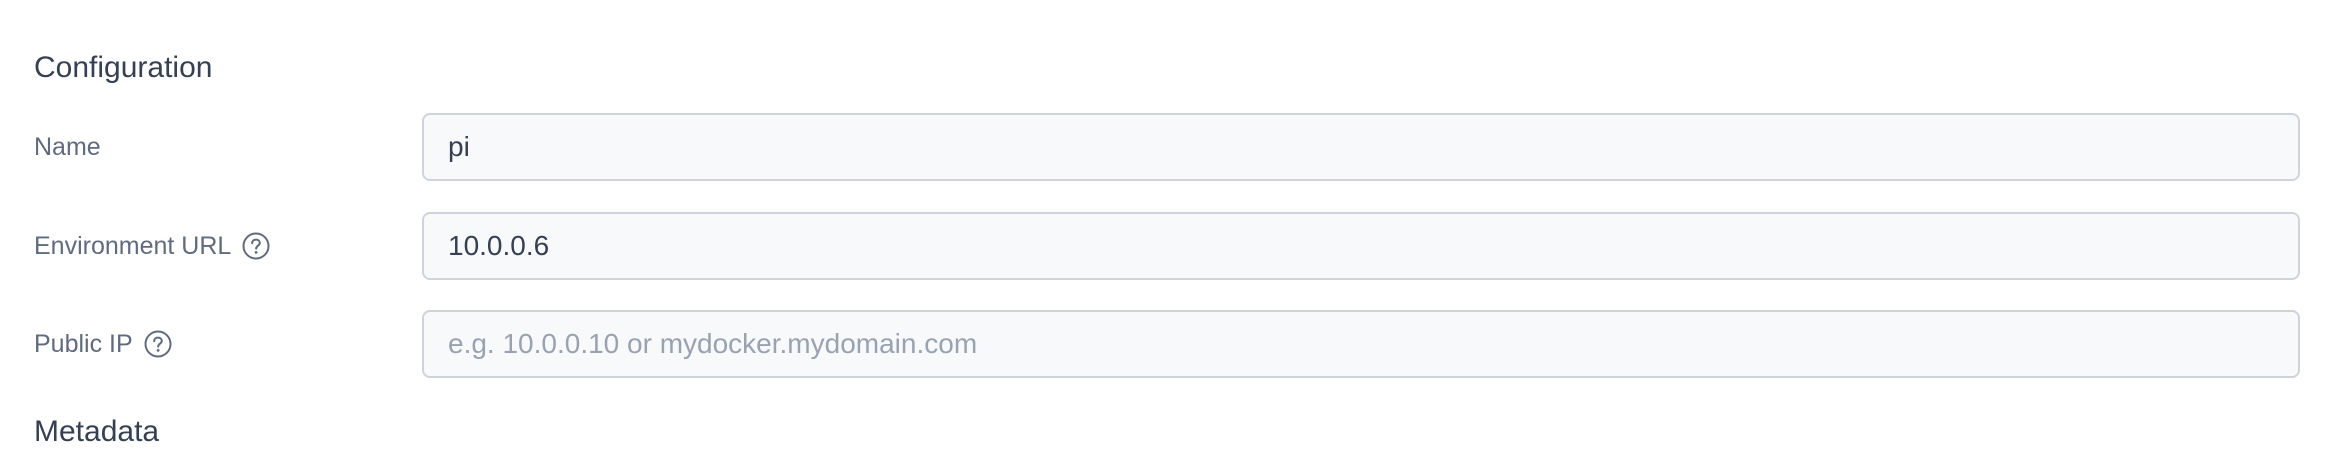 The image size is (2326, 452). I want to click on environment-url-label: Environment URL, so click(152, 246).